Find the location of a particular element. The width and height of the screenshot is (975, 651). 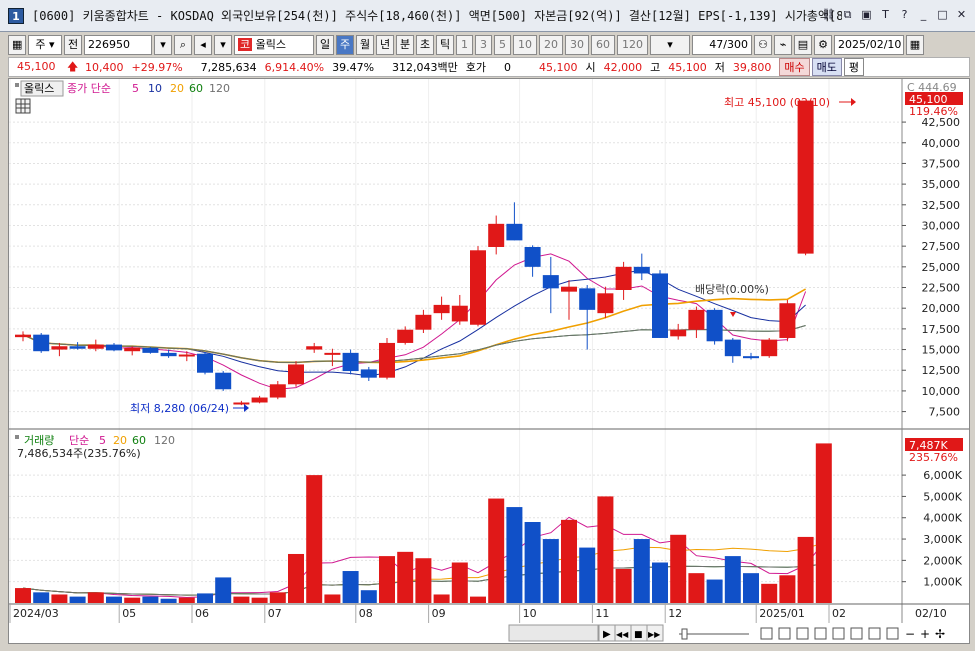

current-price: 45,100 🡅 is located at coordinates (45, 67).